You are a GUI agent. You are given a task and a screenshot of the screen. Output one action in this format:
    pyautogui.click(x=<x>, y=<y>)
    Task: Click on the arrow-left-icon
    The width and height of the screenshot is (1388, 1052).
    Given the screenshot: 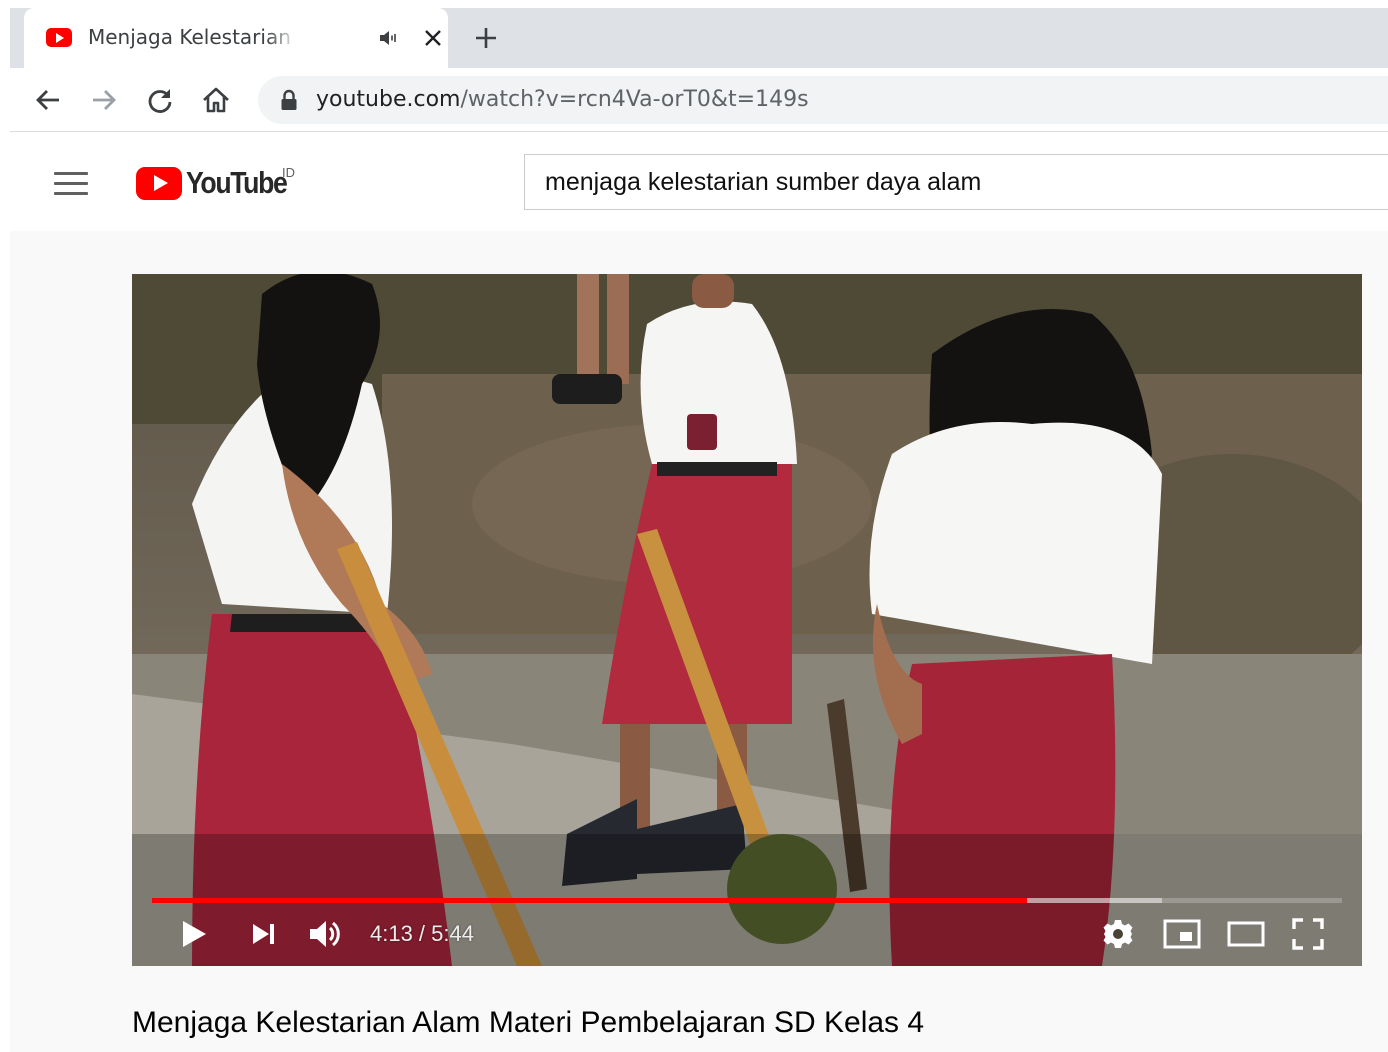 What is the action you would take?
    pyautogui.click(x=47, y=100)
    